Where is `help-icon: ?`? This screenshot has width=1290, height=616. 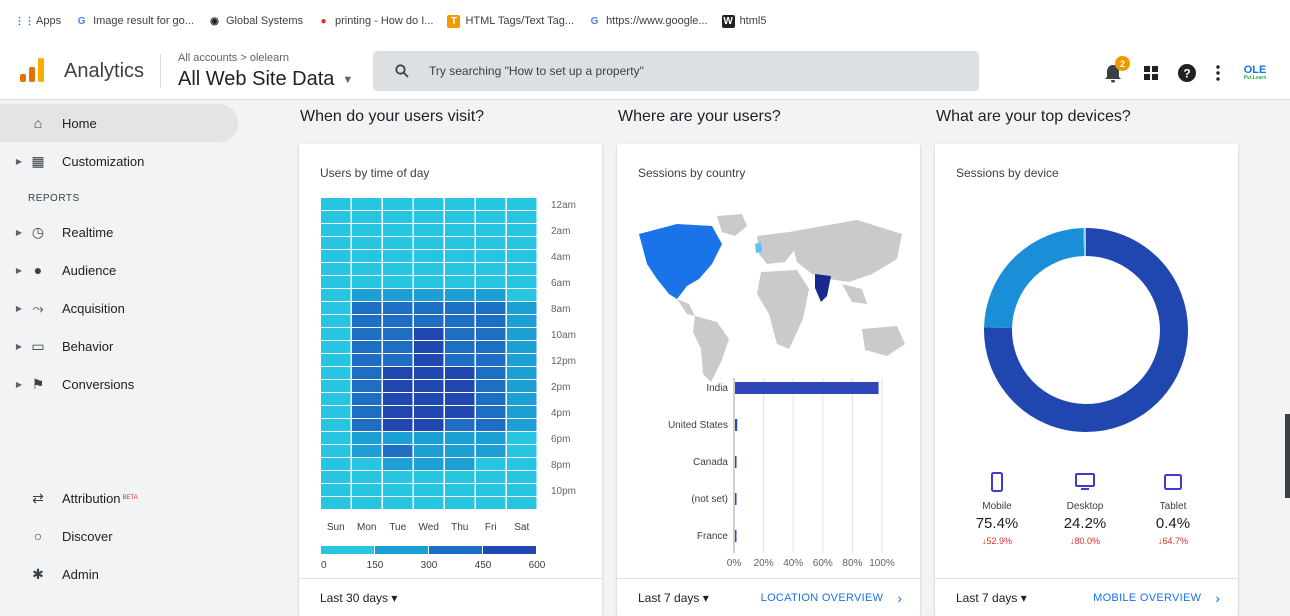 help-icon: ? is located at coordinates (1187, 73).